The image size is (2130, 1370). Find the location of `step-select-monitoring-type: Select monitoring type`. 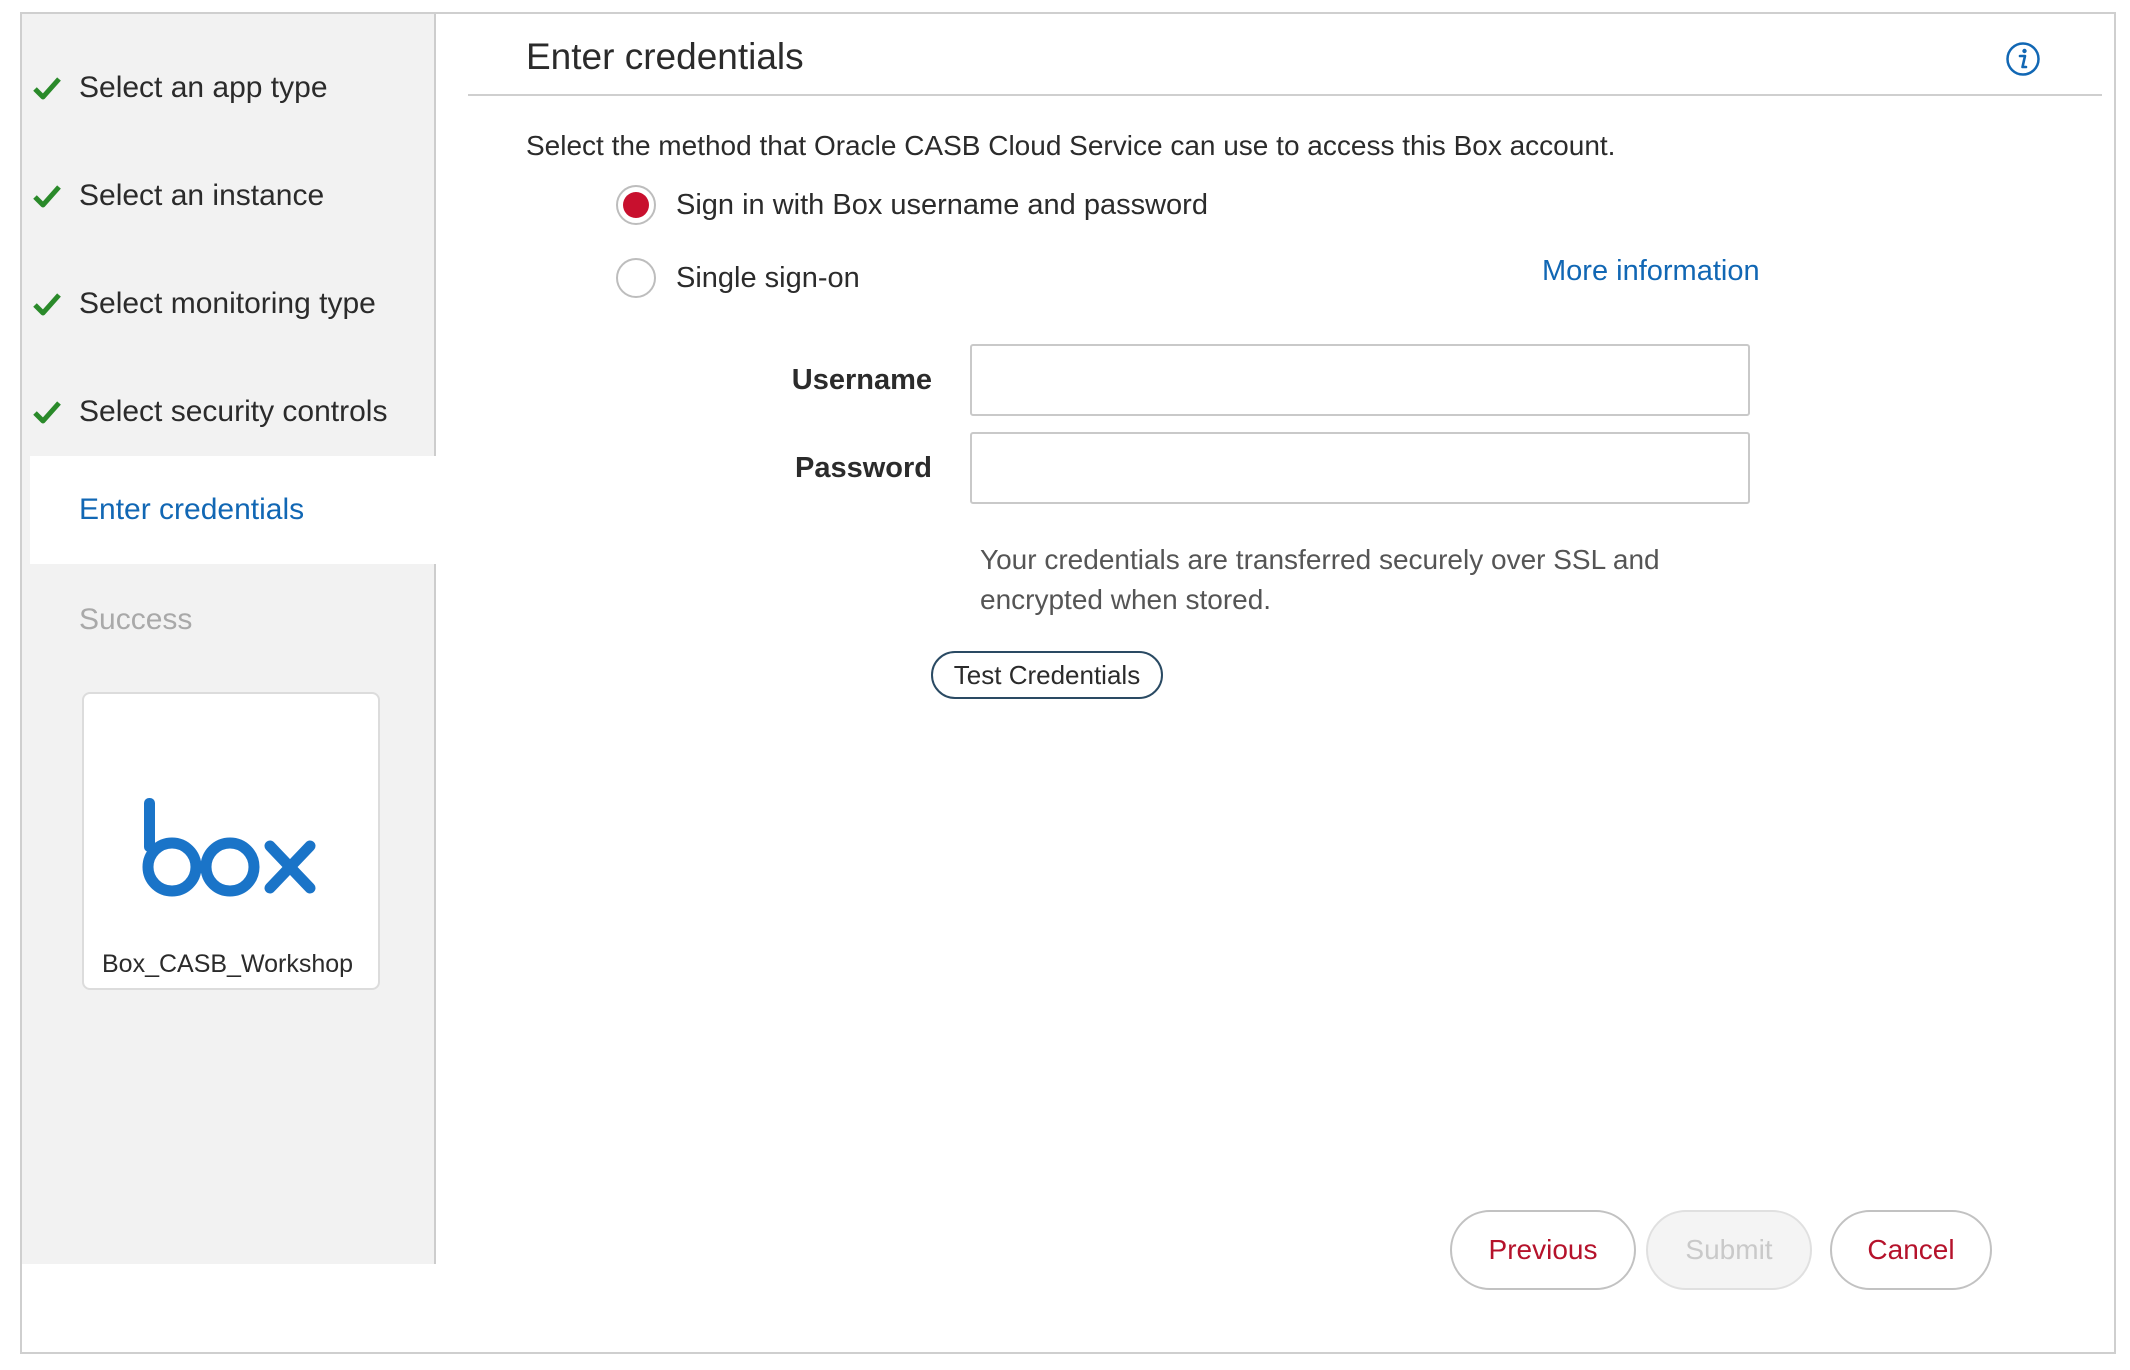

step-select-monitoring-type: Select monitoring type is located at coordinates (229, 304).